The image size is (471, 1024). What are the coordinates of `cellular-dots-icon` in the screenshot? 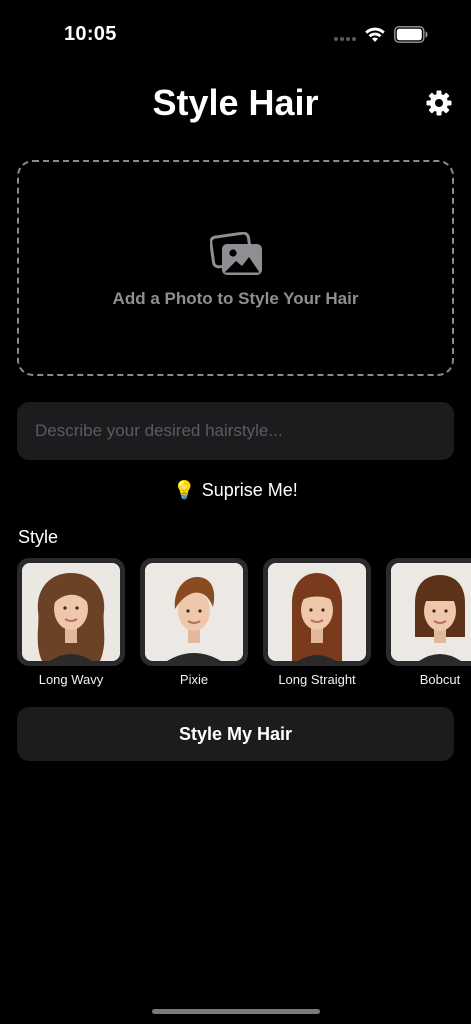 It's located at (345, 39).